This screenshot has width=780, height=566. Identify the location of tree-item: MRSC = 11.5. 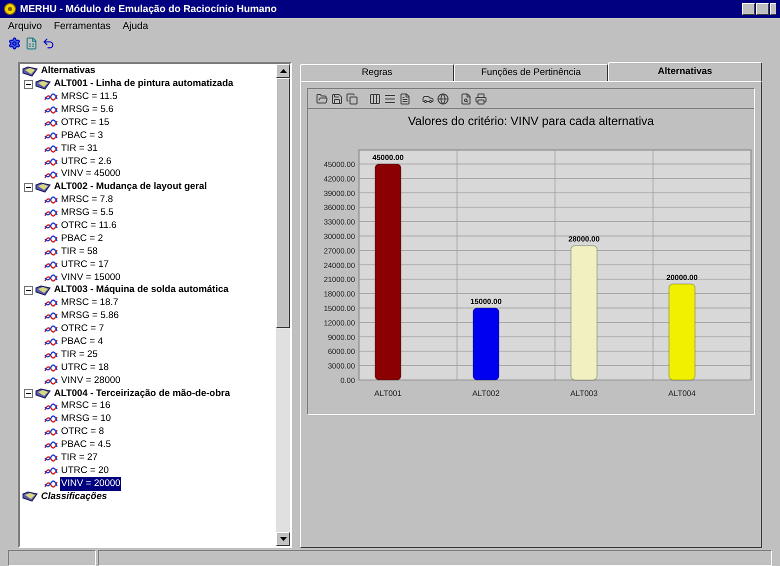
(89, 97).